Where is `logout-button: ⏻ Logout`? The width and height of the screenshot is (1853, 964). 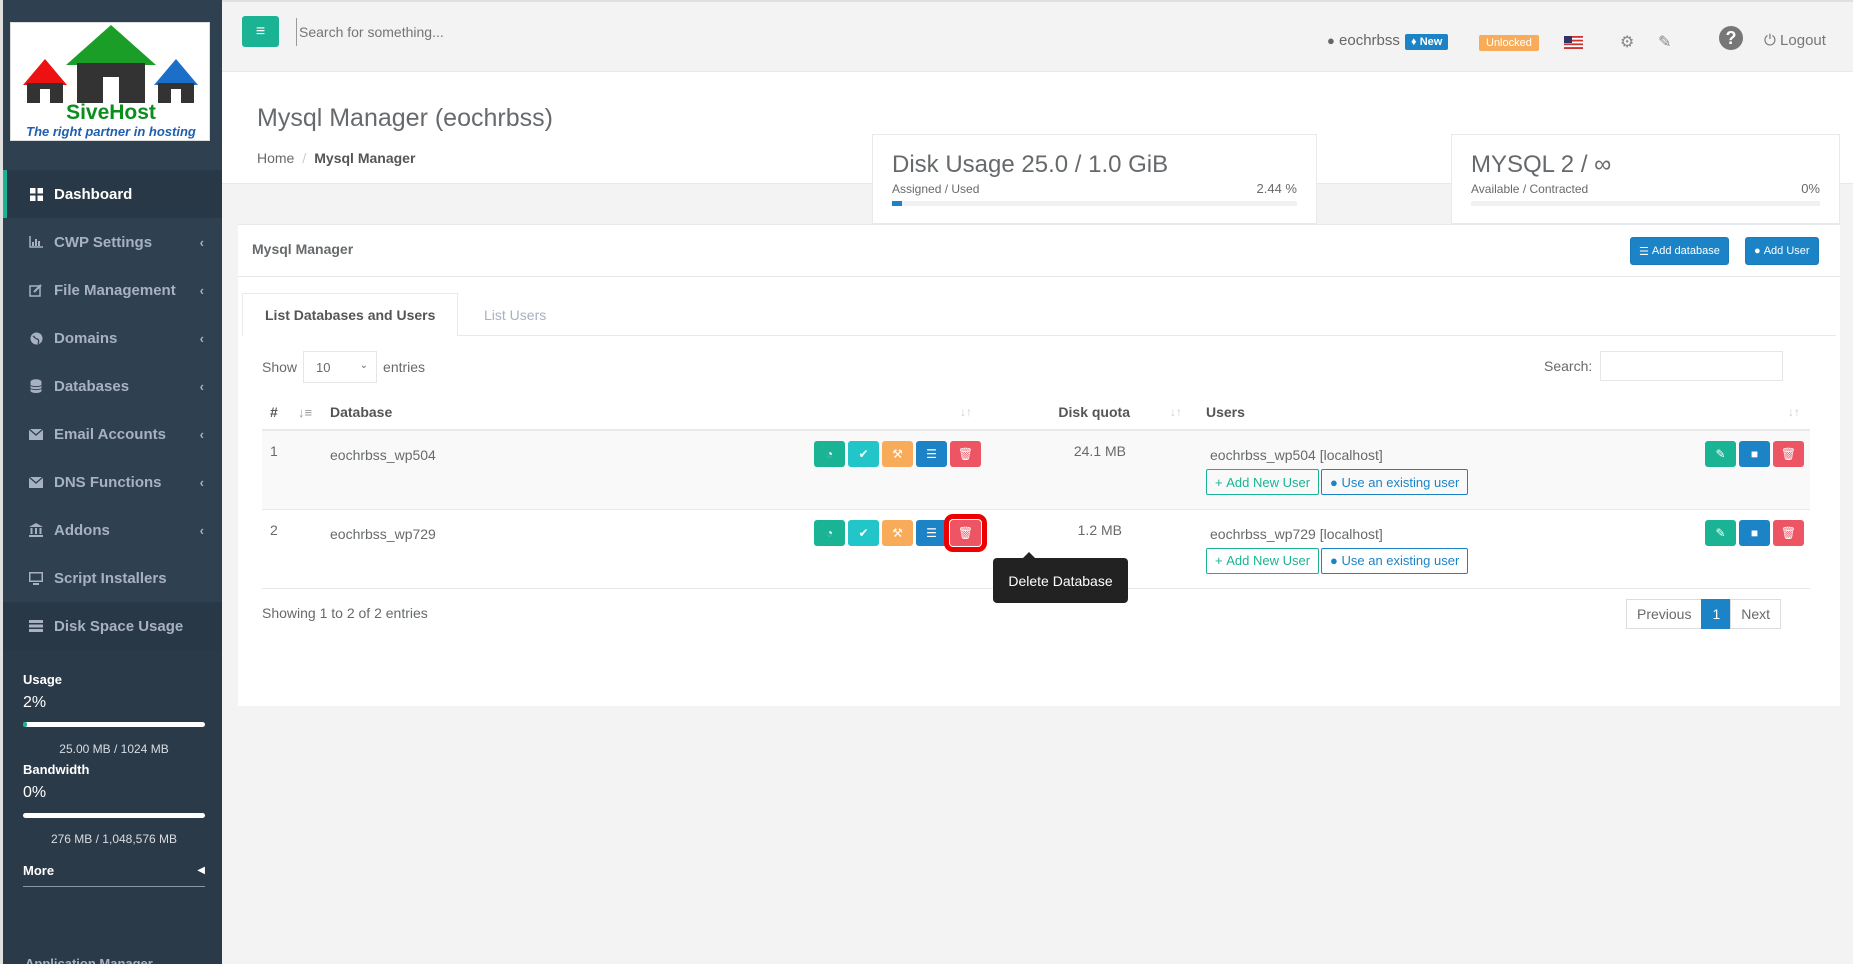 logout-button: ⏻ Logout is located at coordinates (1795, 40).